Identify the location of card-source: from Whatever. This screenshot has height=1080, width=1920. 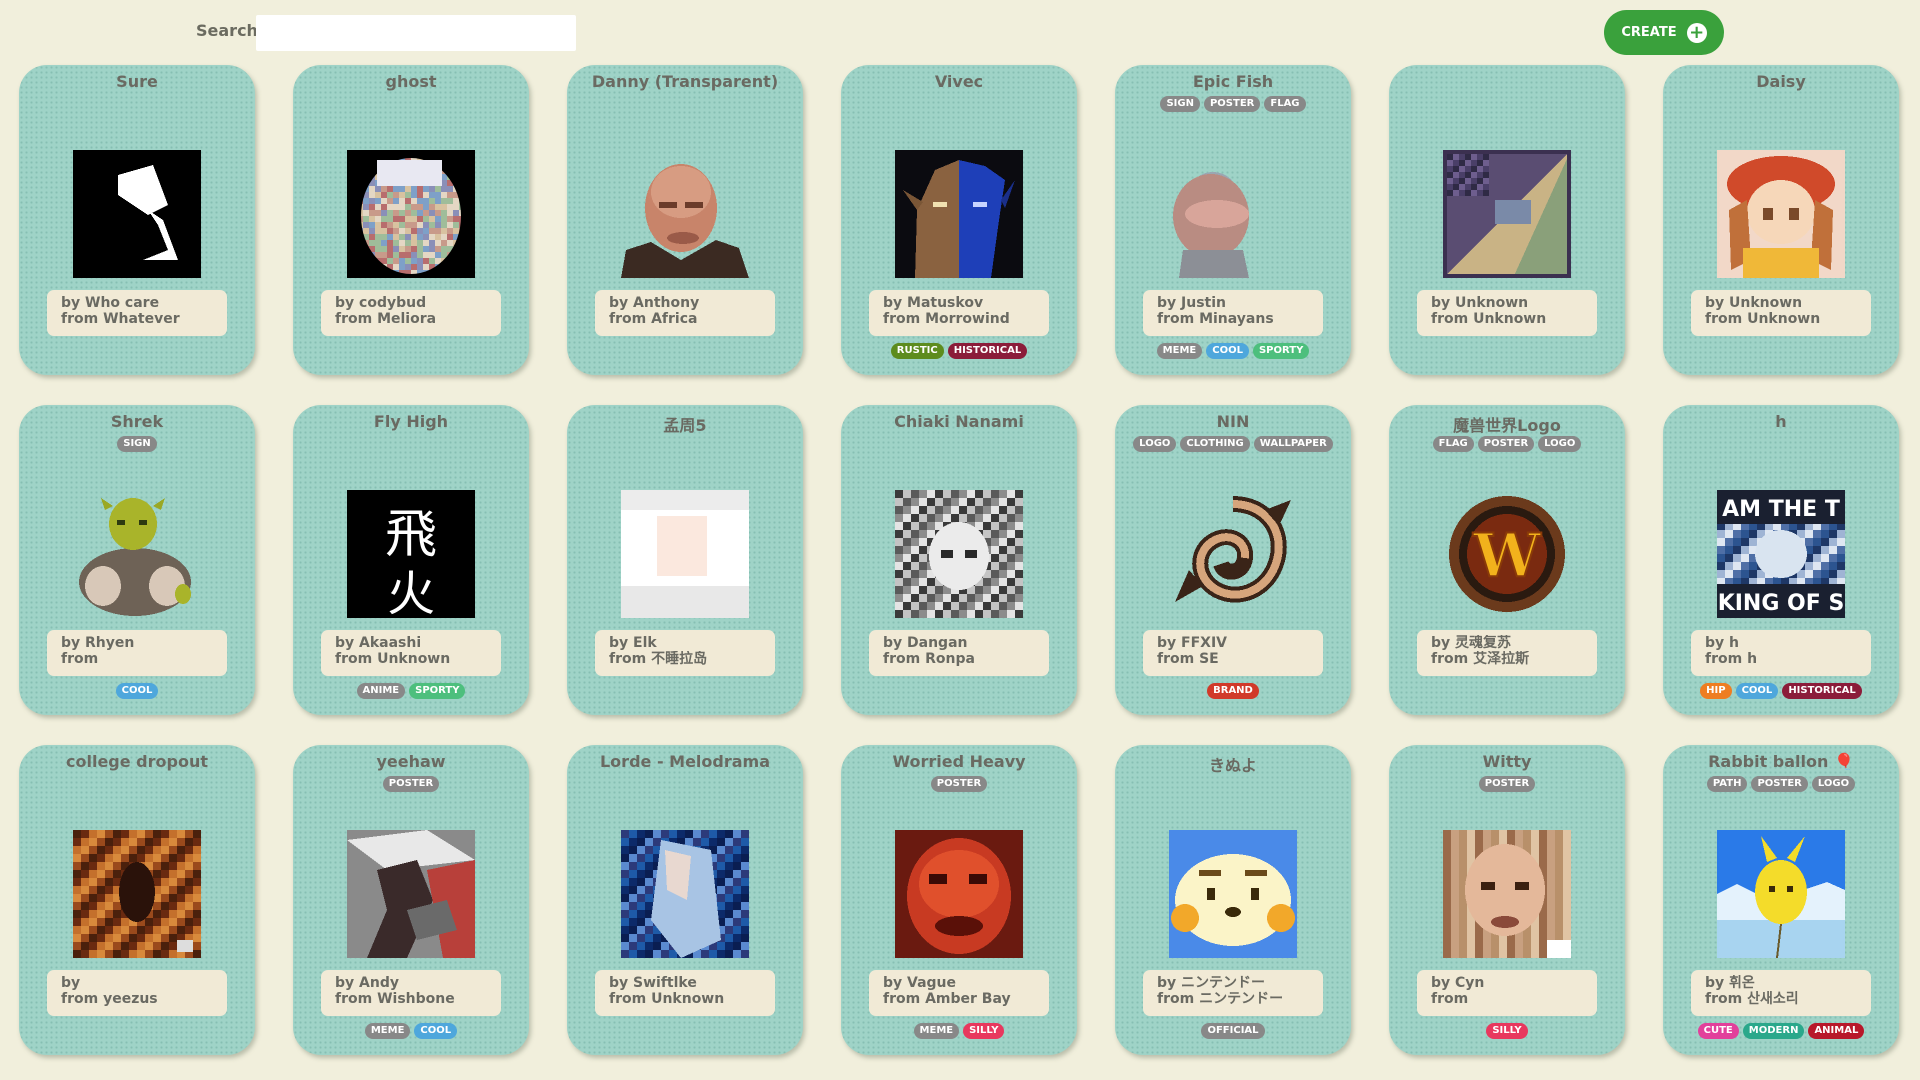
(120, 319).